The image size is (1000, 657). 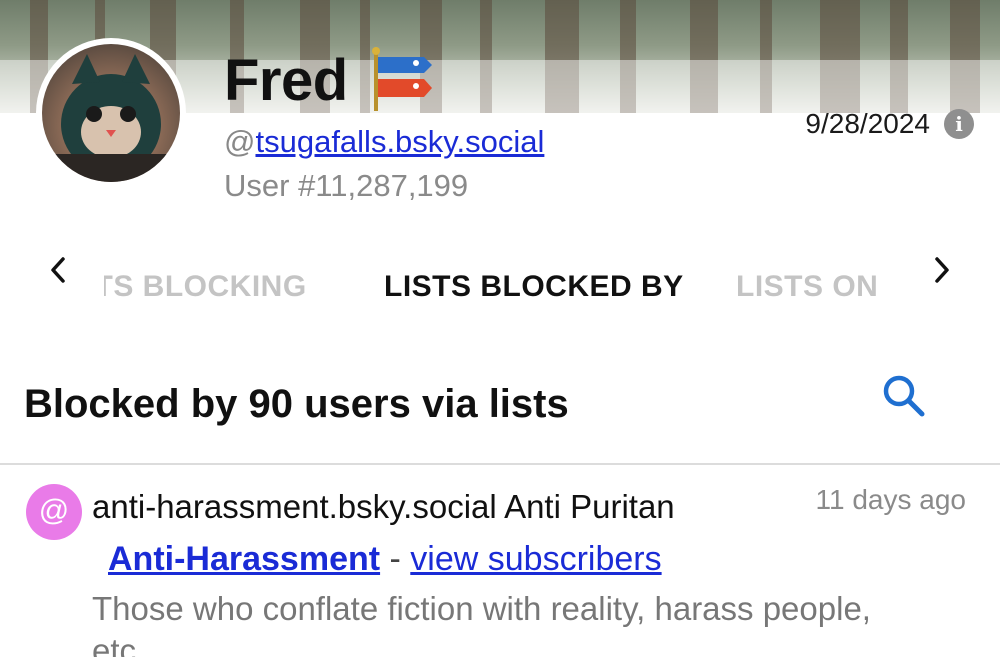 I want to click on section-title: Blocked by 90 users via lists, so click(x=296, y=404).